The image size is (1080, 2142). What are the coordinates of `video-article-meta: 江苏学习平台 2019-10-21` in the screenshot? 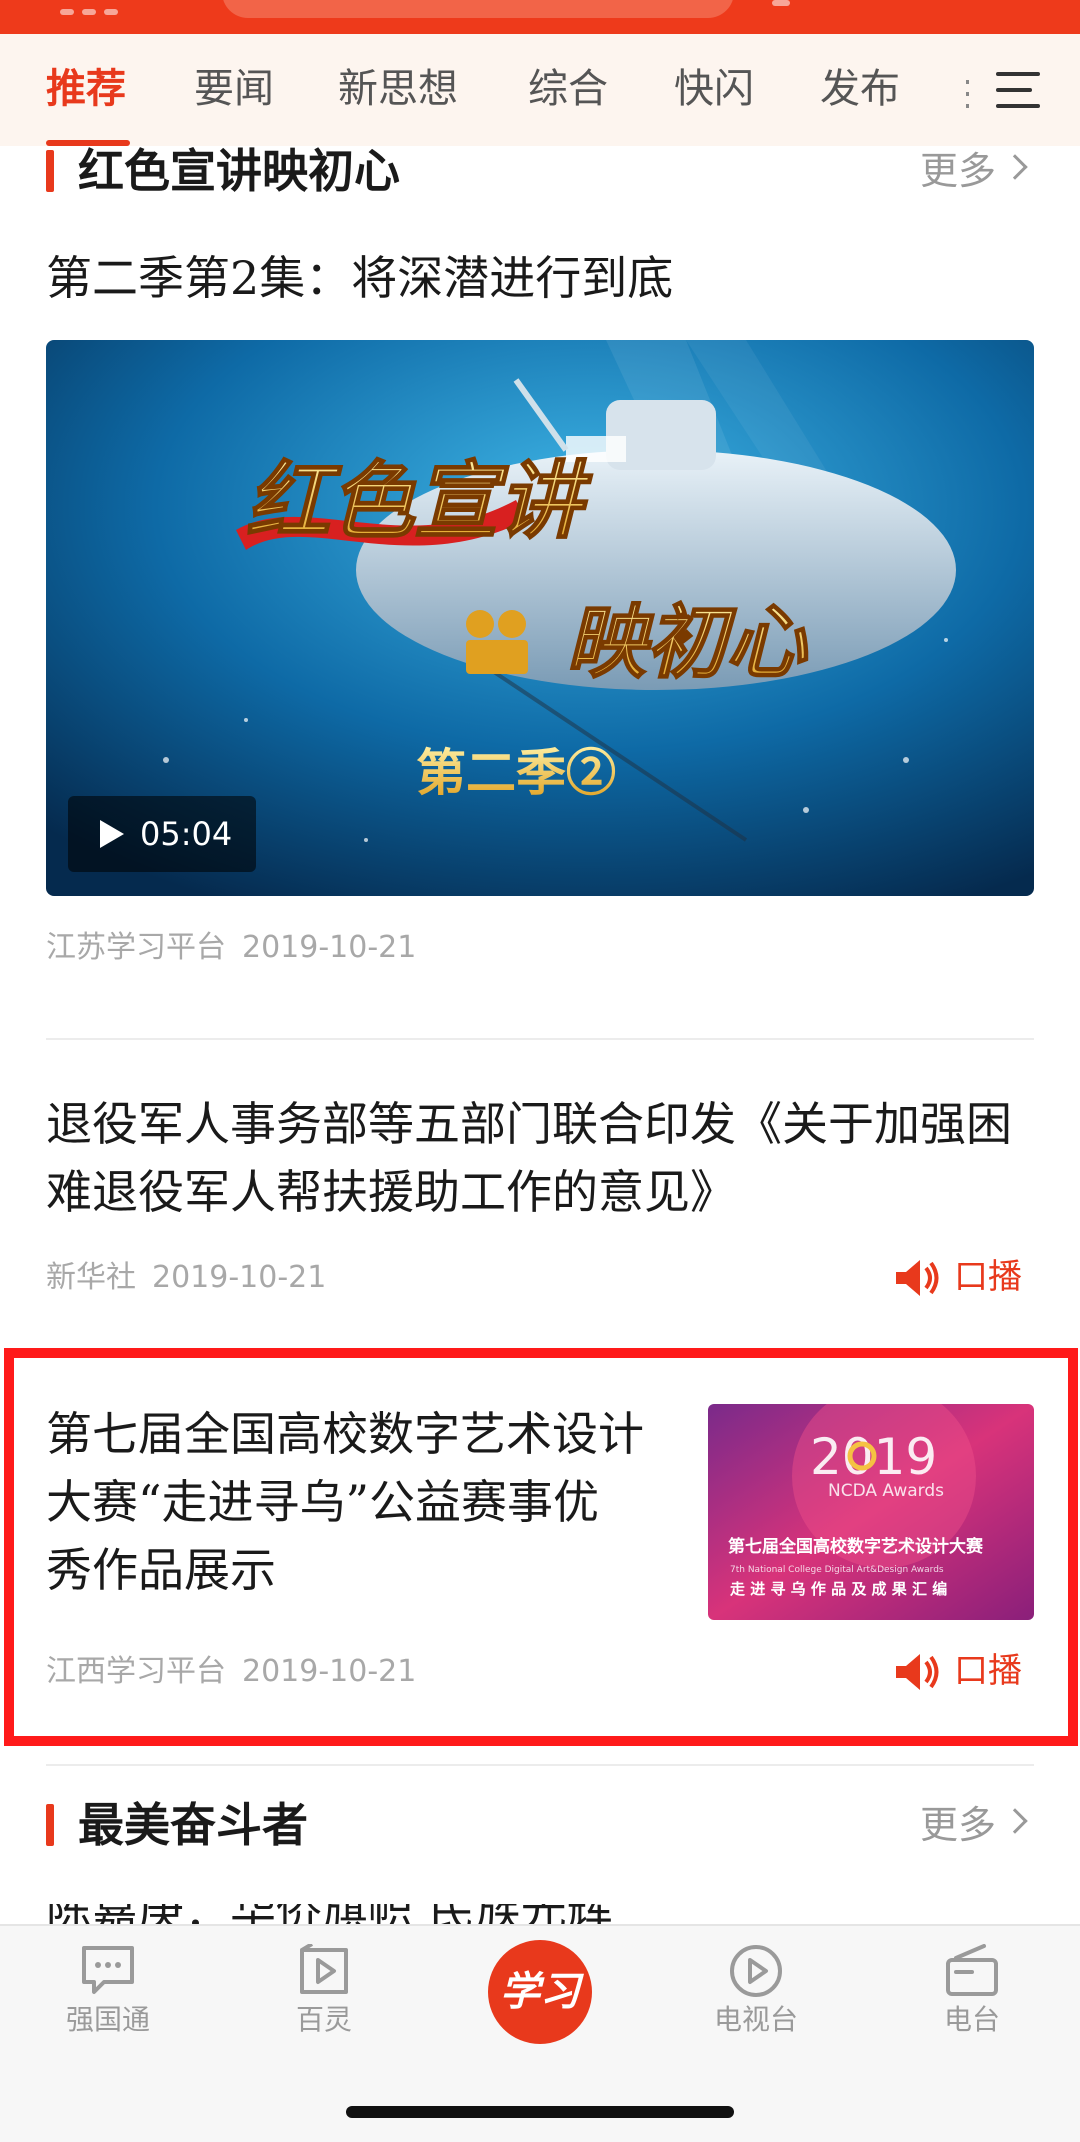 It's located at (231, 948).